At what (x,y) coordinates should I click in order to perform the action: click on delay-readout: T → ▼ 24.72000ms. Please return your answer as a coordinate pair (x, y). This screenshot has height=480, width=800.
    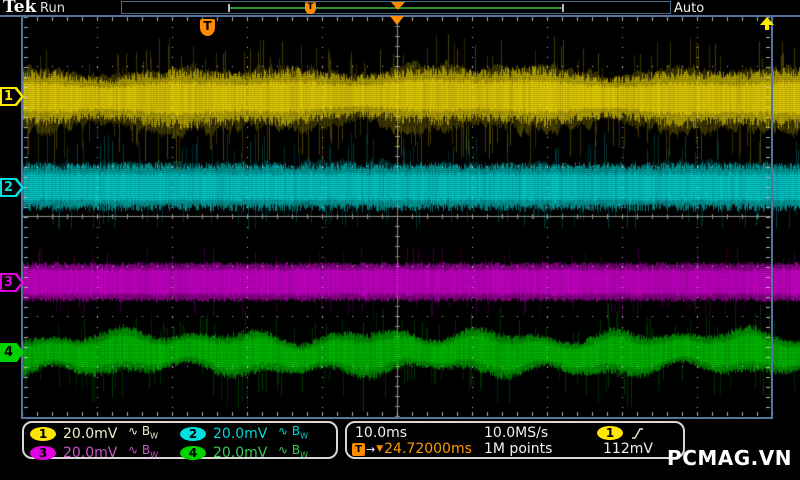
    Looking at the image, I should click on (412, 449).